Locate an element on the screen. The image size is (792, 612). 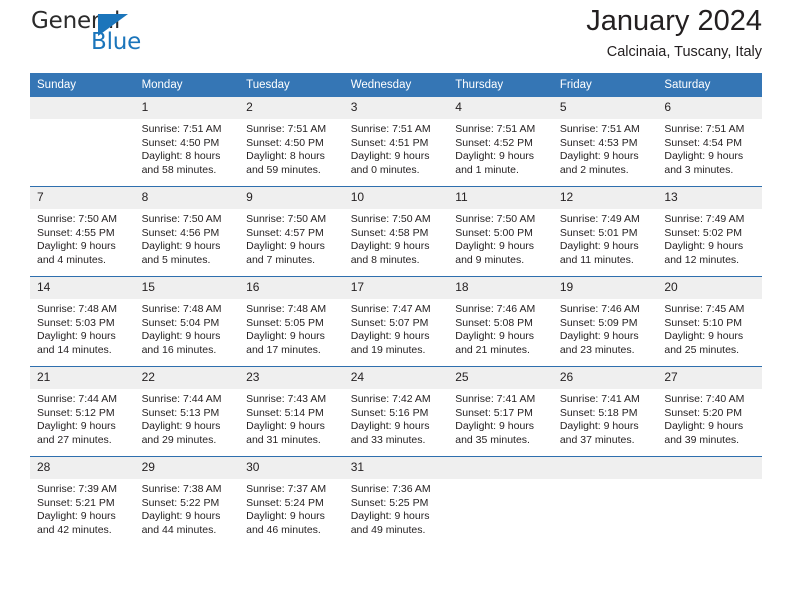
day-number: 10 is located at coordinates (396, 198).